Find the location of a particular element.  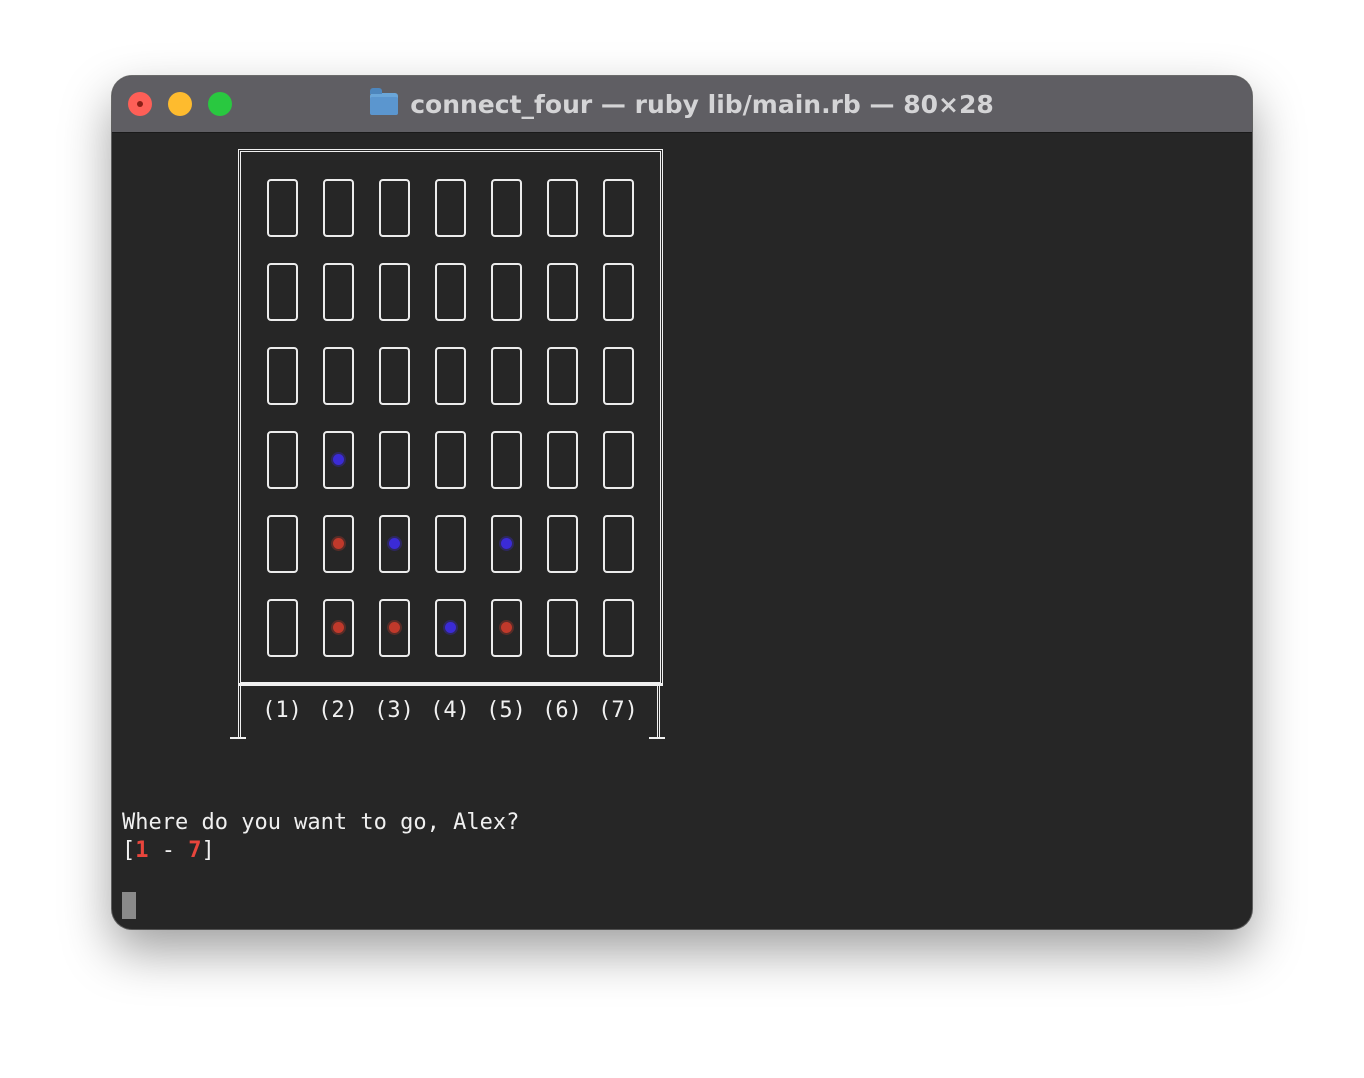

stand-leg-right is located at coordinates (658, 711).